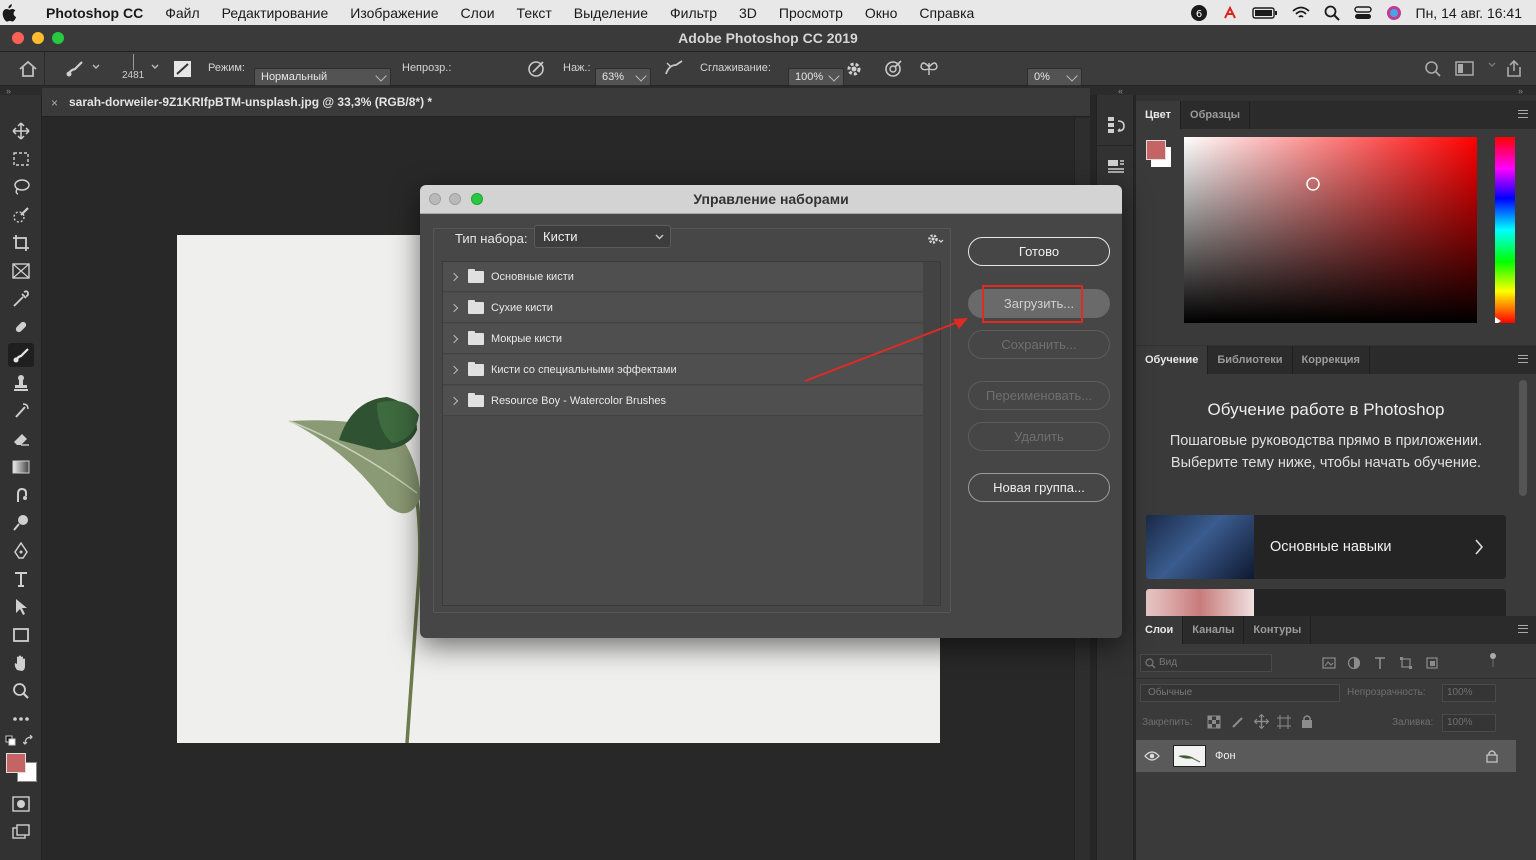 The height and width of the screenshot is (860, 1536). What do you see at coordinates (1261, 721) in the screenshot?
I see `lock-position-icon` at bounding box center [1261, 721].